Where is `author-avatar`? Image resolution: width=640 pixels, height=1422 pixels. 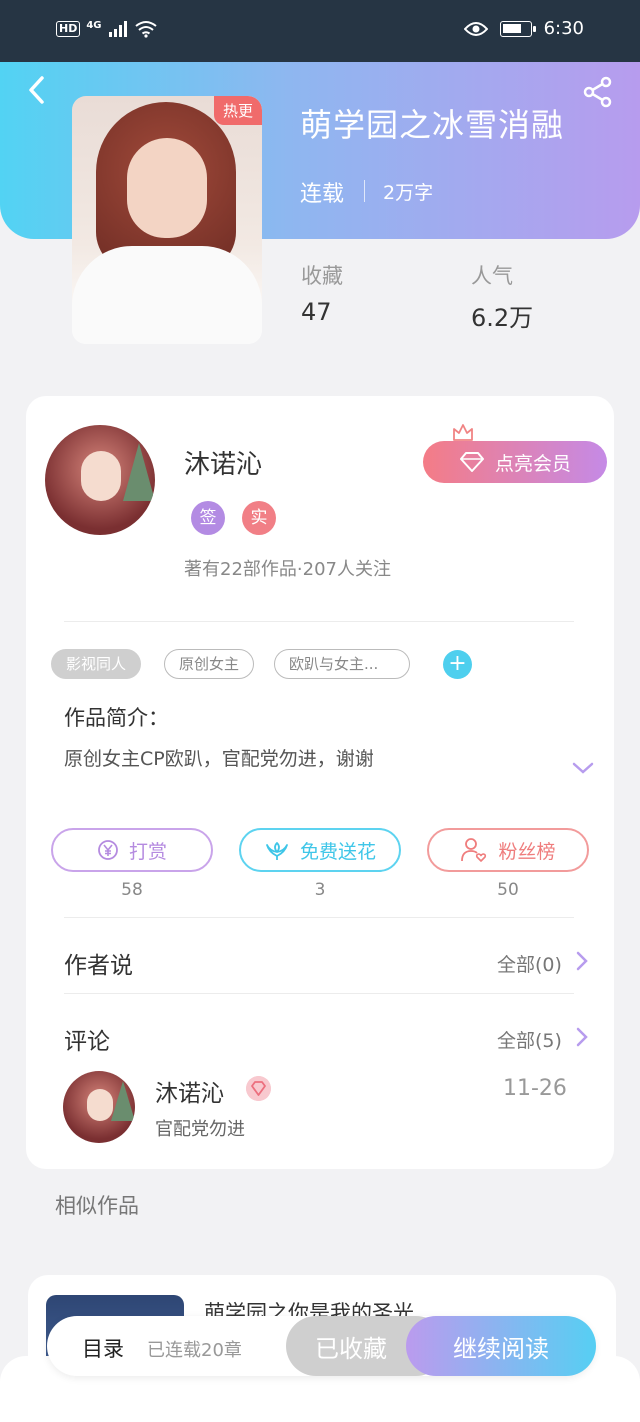
author-avatar is located at coordinates (100, 480).